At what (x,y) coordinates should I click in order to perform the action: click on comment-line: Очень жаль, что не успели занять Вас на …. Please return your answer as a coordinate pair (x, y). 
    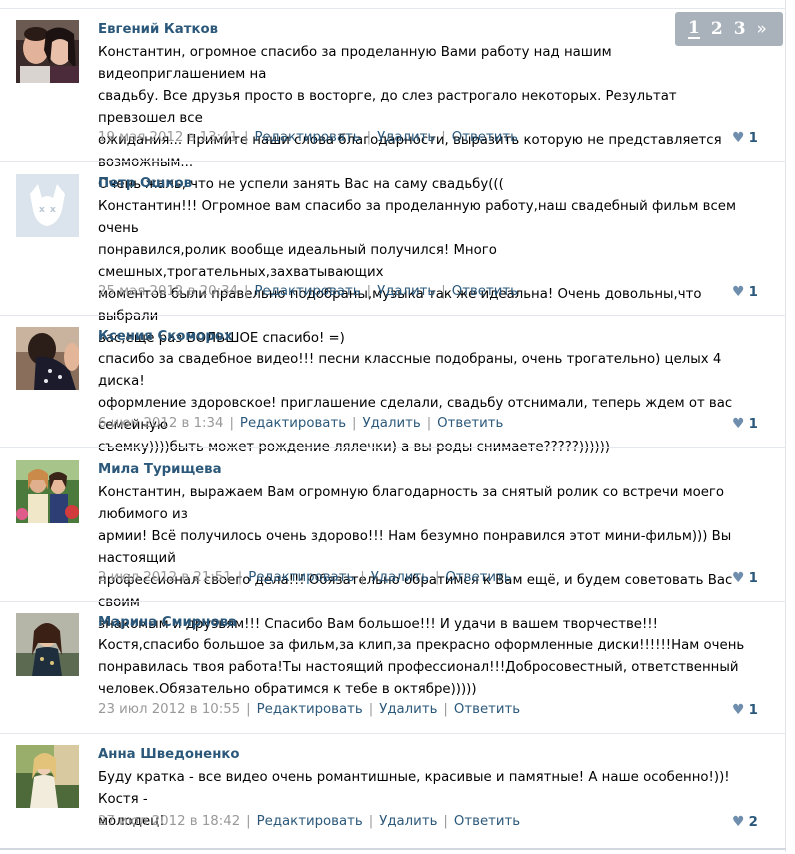
    Looking at the image, I should click on (301, 184).